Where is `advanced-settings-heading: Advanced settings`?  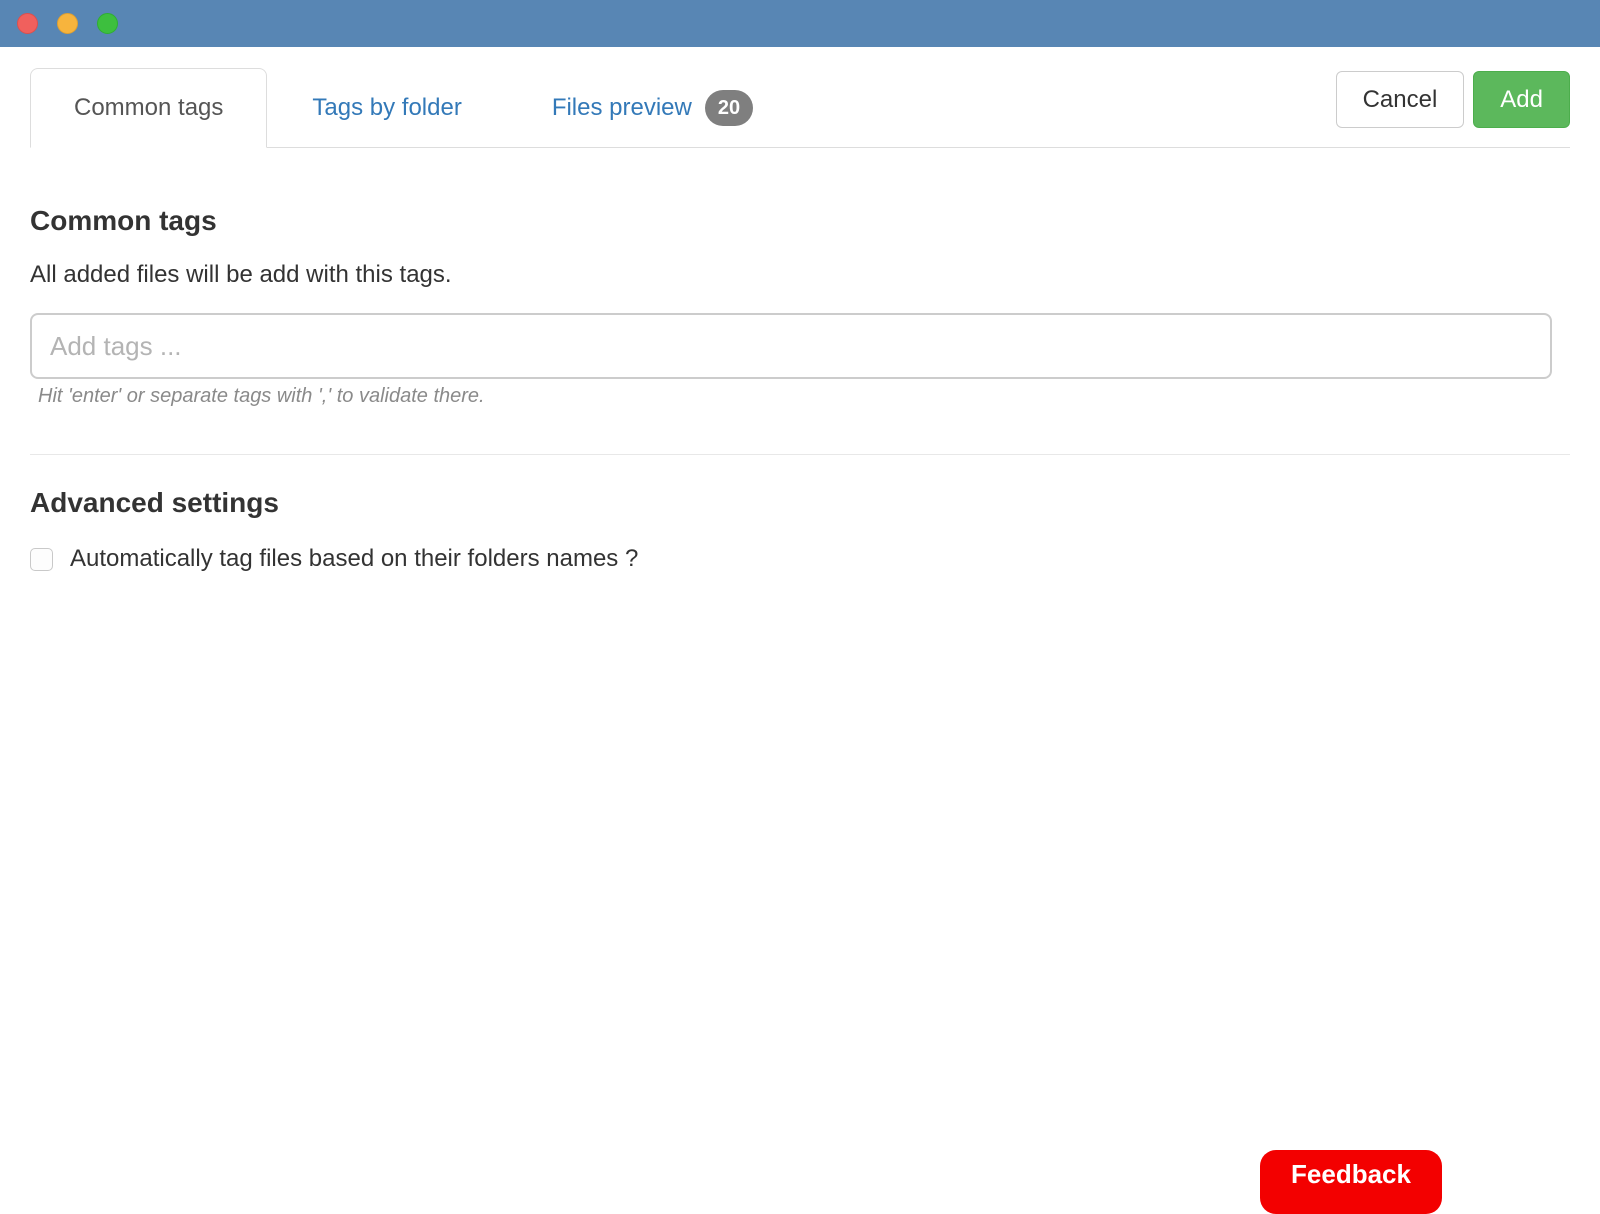 advanced-settings-heading: Advanced settings is located at coordinates (154, 502).